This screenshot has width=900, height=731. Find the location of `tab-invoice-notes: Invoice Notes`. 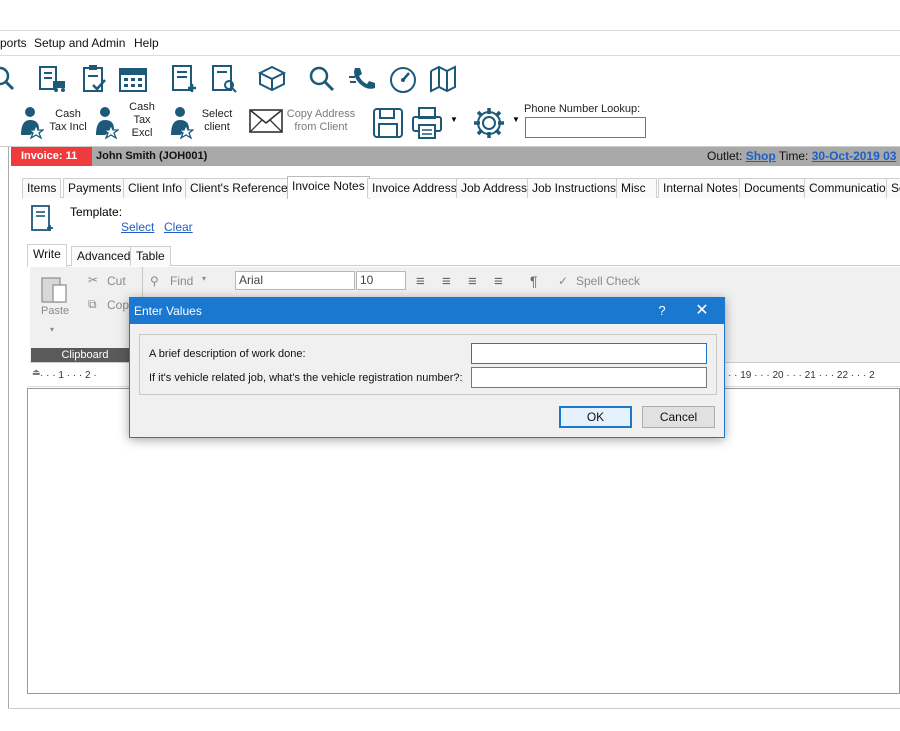

tab-invoice-notes: Invoice Notes is located at coordinates (328, 187).